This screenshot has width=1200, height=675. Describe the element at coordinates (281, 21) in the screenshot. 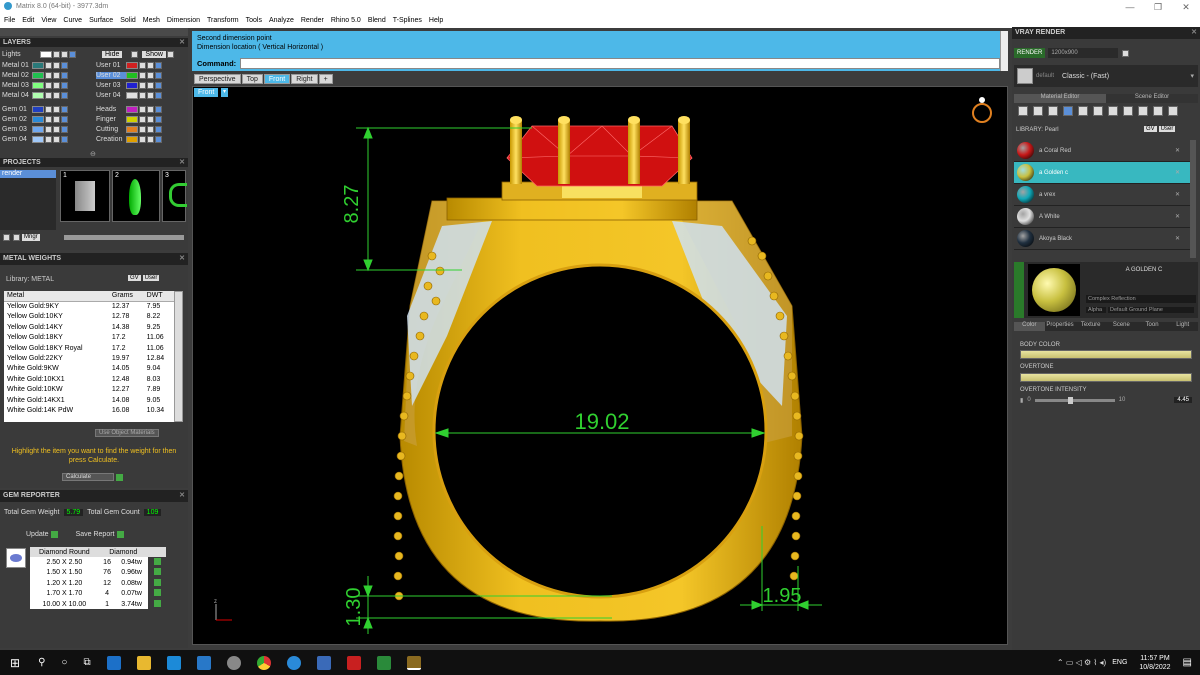

I see `menu-analyze: Analyze` at that location.